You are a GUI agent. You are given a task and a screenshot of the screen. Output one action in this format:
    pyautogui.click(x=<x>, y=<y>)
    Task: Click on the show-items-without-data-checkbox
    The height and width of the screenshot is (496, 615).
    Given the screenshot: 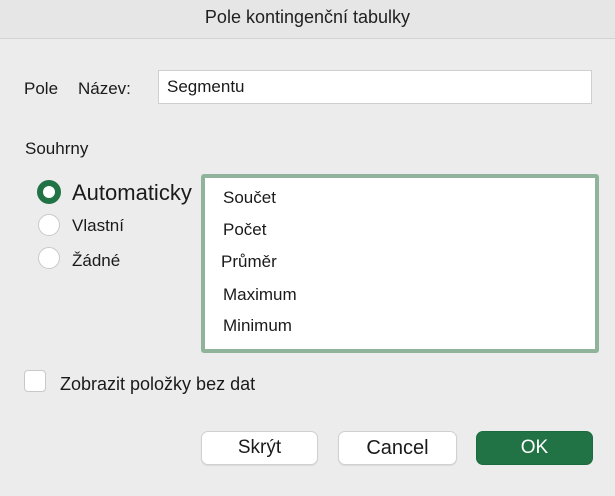 What is the action you would take?
    pyautogui.click(x=35, y=381)
    